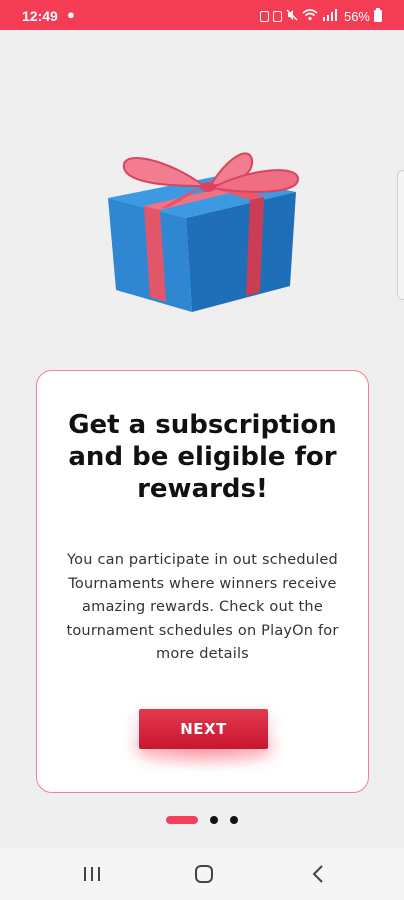  What do you see at coordinates (310, 16) in the screenshot?
I see `wifi-icon` at bounding box center [310, 16].